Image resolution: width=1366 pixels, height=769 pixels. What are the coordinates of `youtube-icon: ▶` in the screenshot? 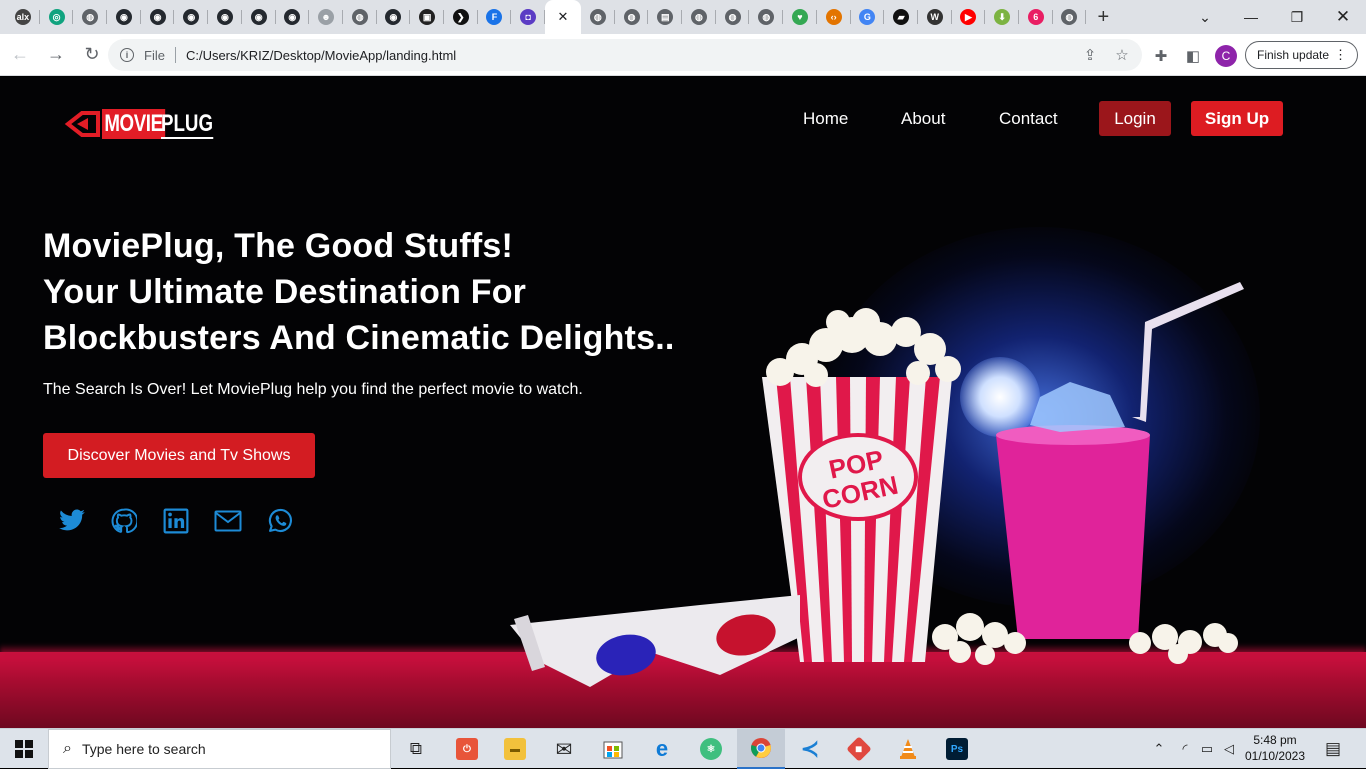 It's located at (968, 17).